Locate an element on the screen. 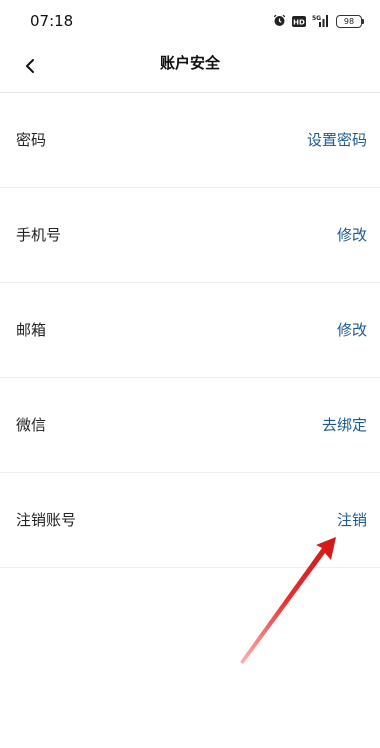 This screenshot has height=748, width=380. row-label: 邮箱 is located at coordinates (31, 330).